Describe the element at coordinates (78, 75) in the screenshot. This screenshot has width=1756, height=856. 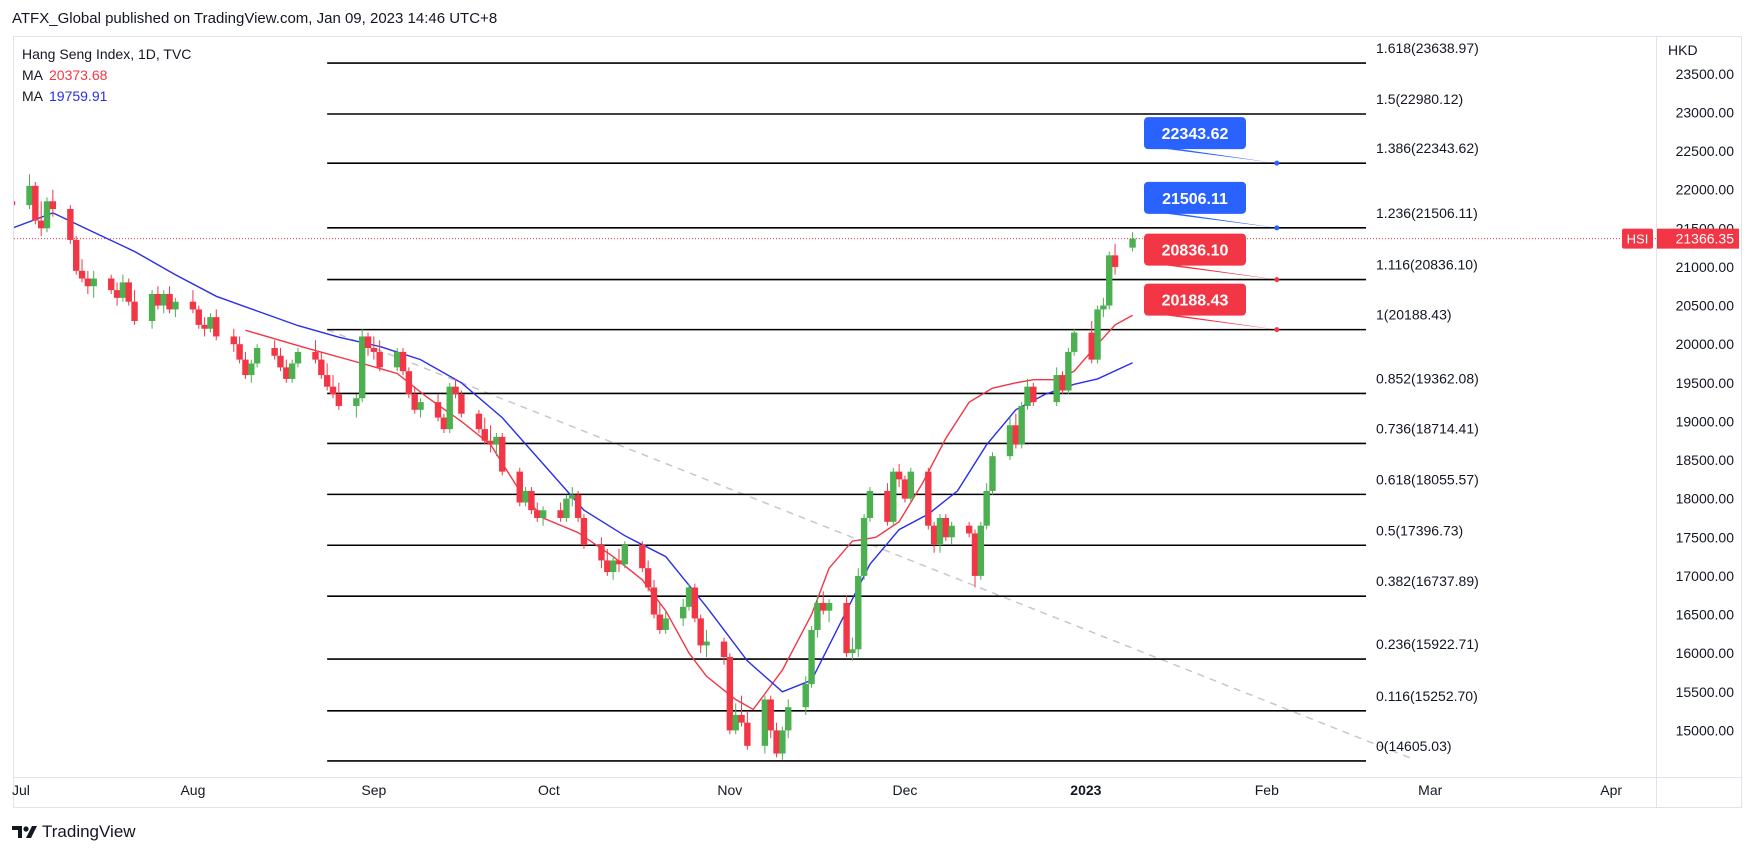
I see `legend-ma-fast-value: 20373.68` at that location.